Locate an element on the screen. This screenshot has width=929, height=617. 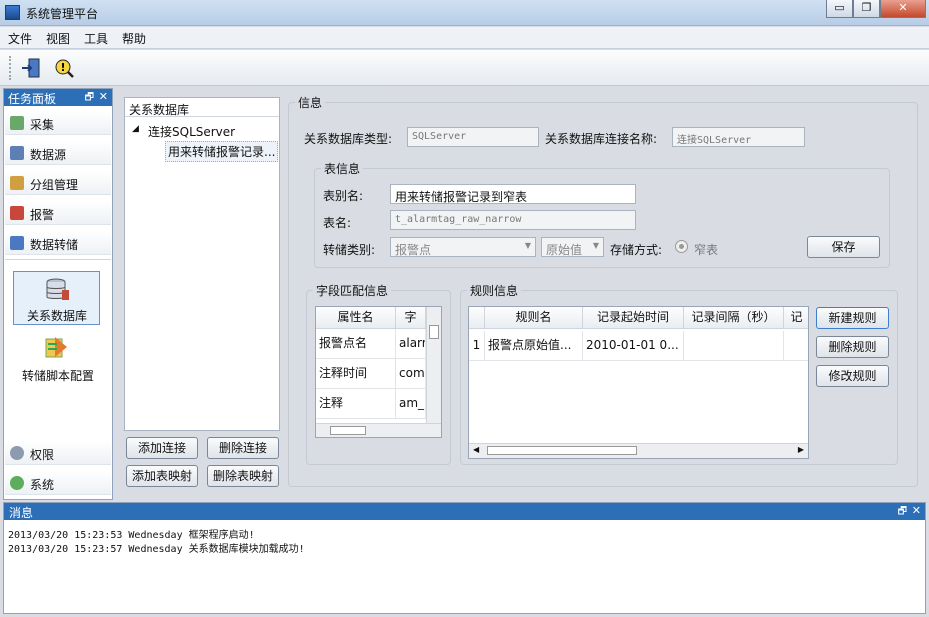
warning-search-icon: ! is located at coordinates (64, 68).